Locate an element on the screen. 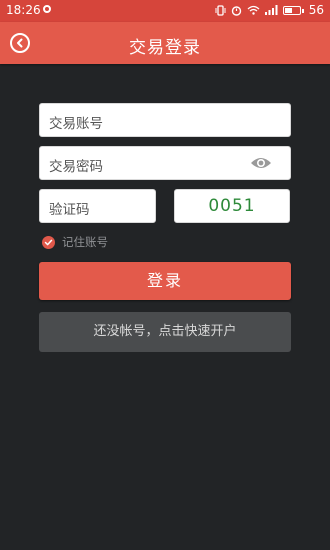 Image resolution: width=330 pixels, height=550 pixels. password-field: 交易密码 is located at coordinates (165, 163).